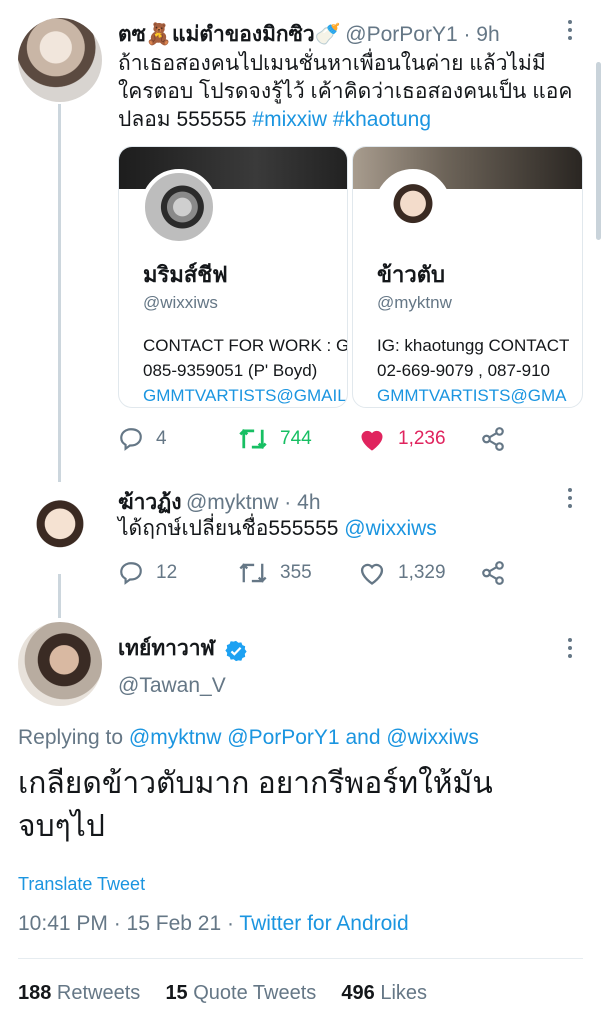 The height and width of the screenshot is (1024, 601). I want to click on like-count: 1,236, so click(422, 438).